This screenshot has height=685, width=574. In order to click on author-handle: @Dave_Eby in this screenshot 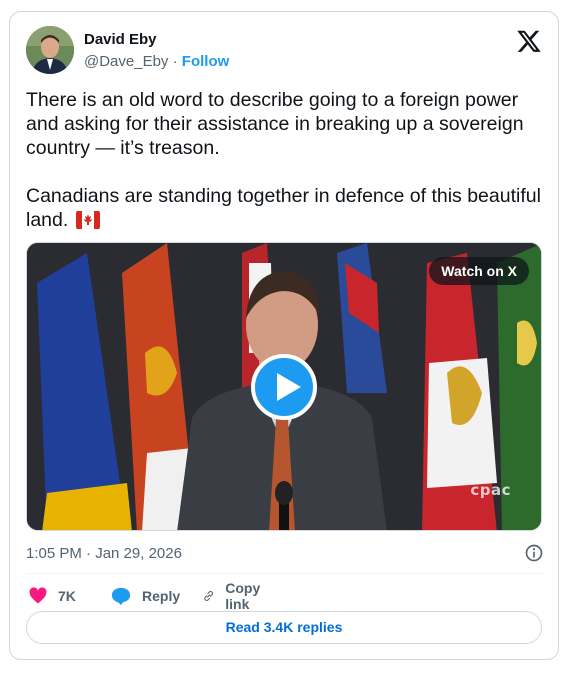, I will do `click(126, 61)`.